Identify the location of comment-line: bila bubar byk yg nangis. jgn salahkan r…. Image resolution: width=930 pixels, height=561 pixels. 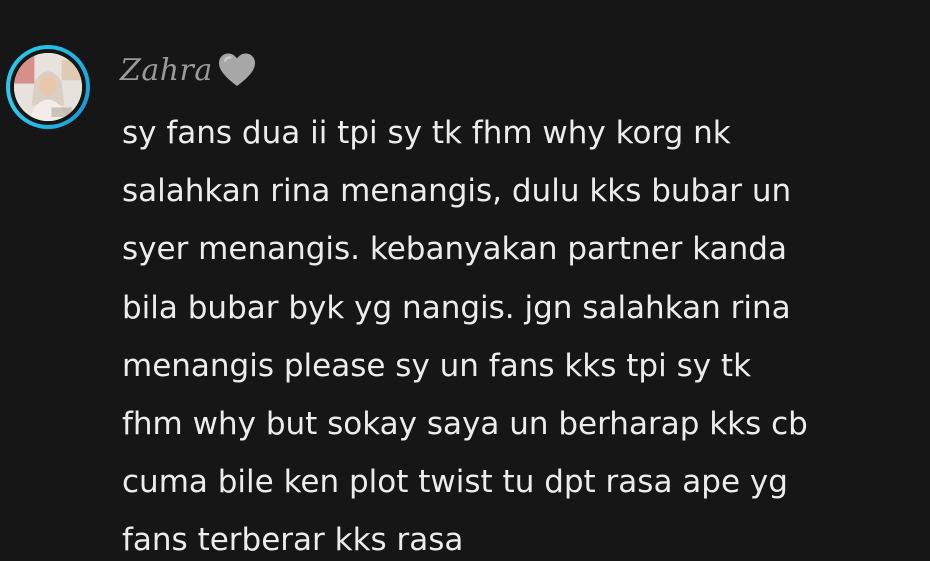
(456, 307).